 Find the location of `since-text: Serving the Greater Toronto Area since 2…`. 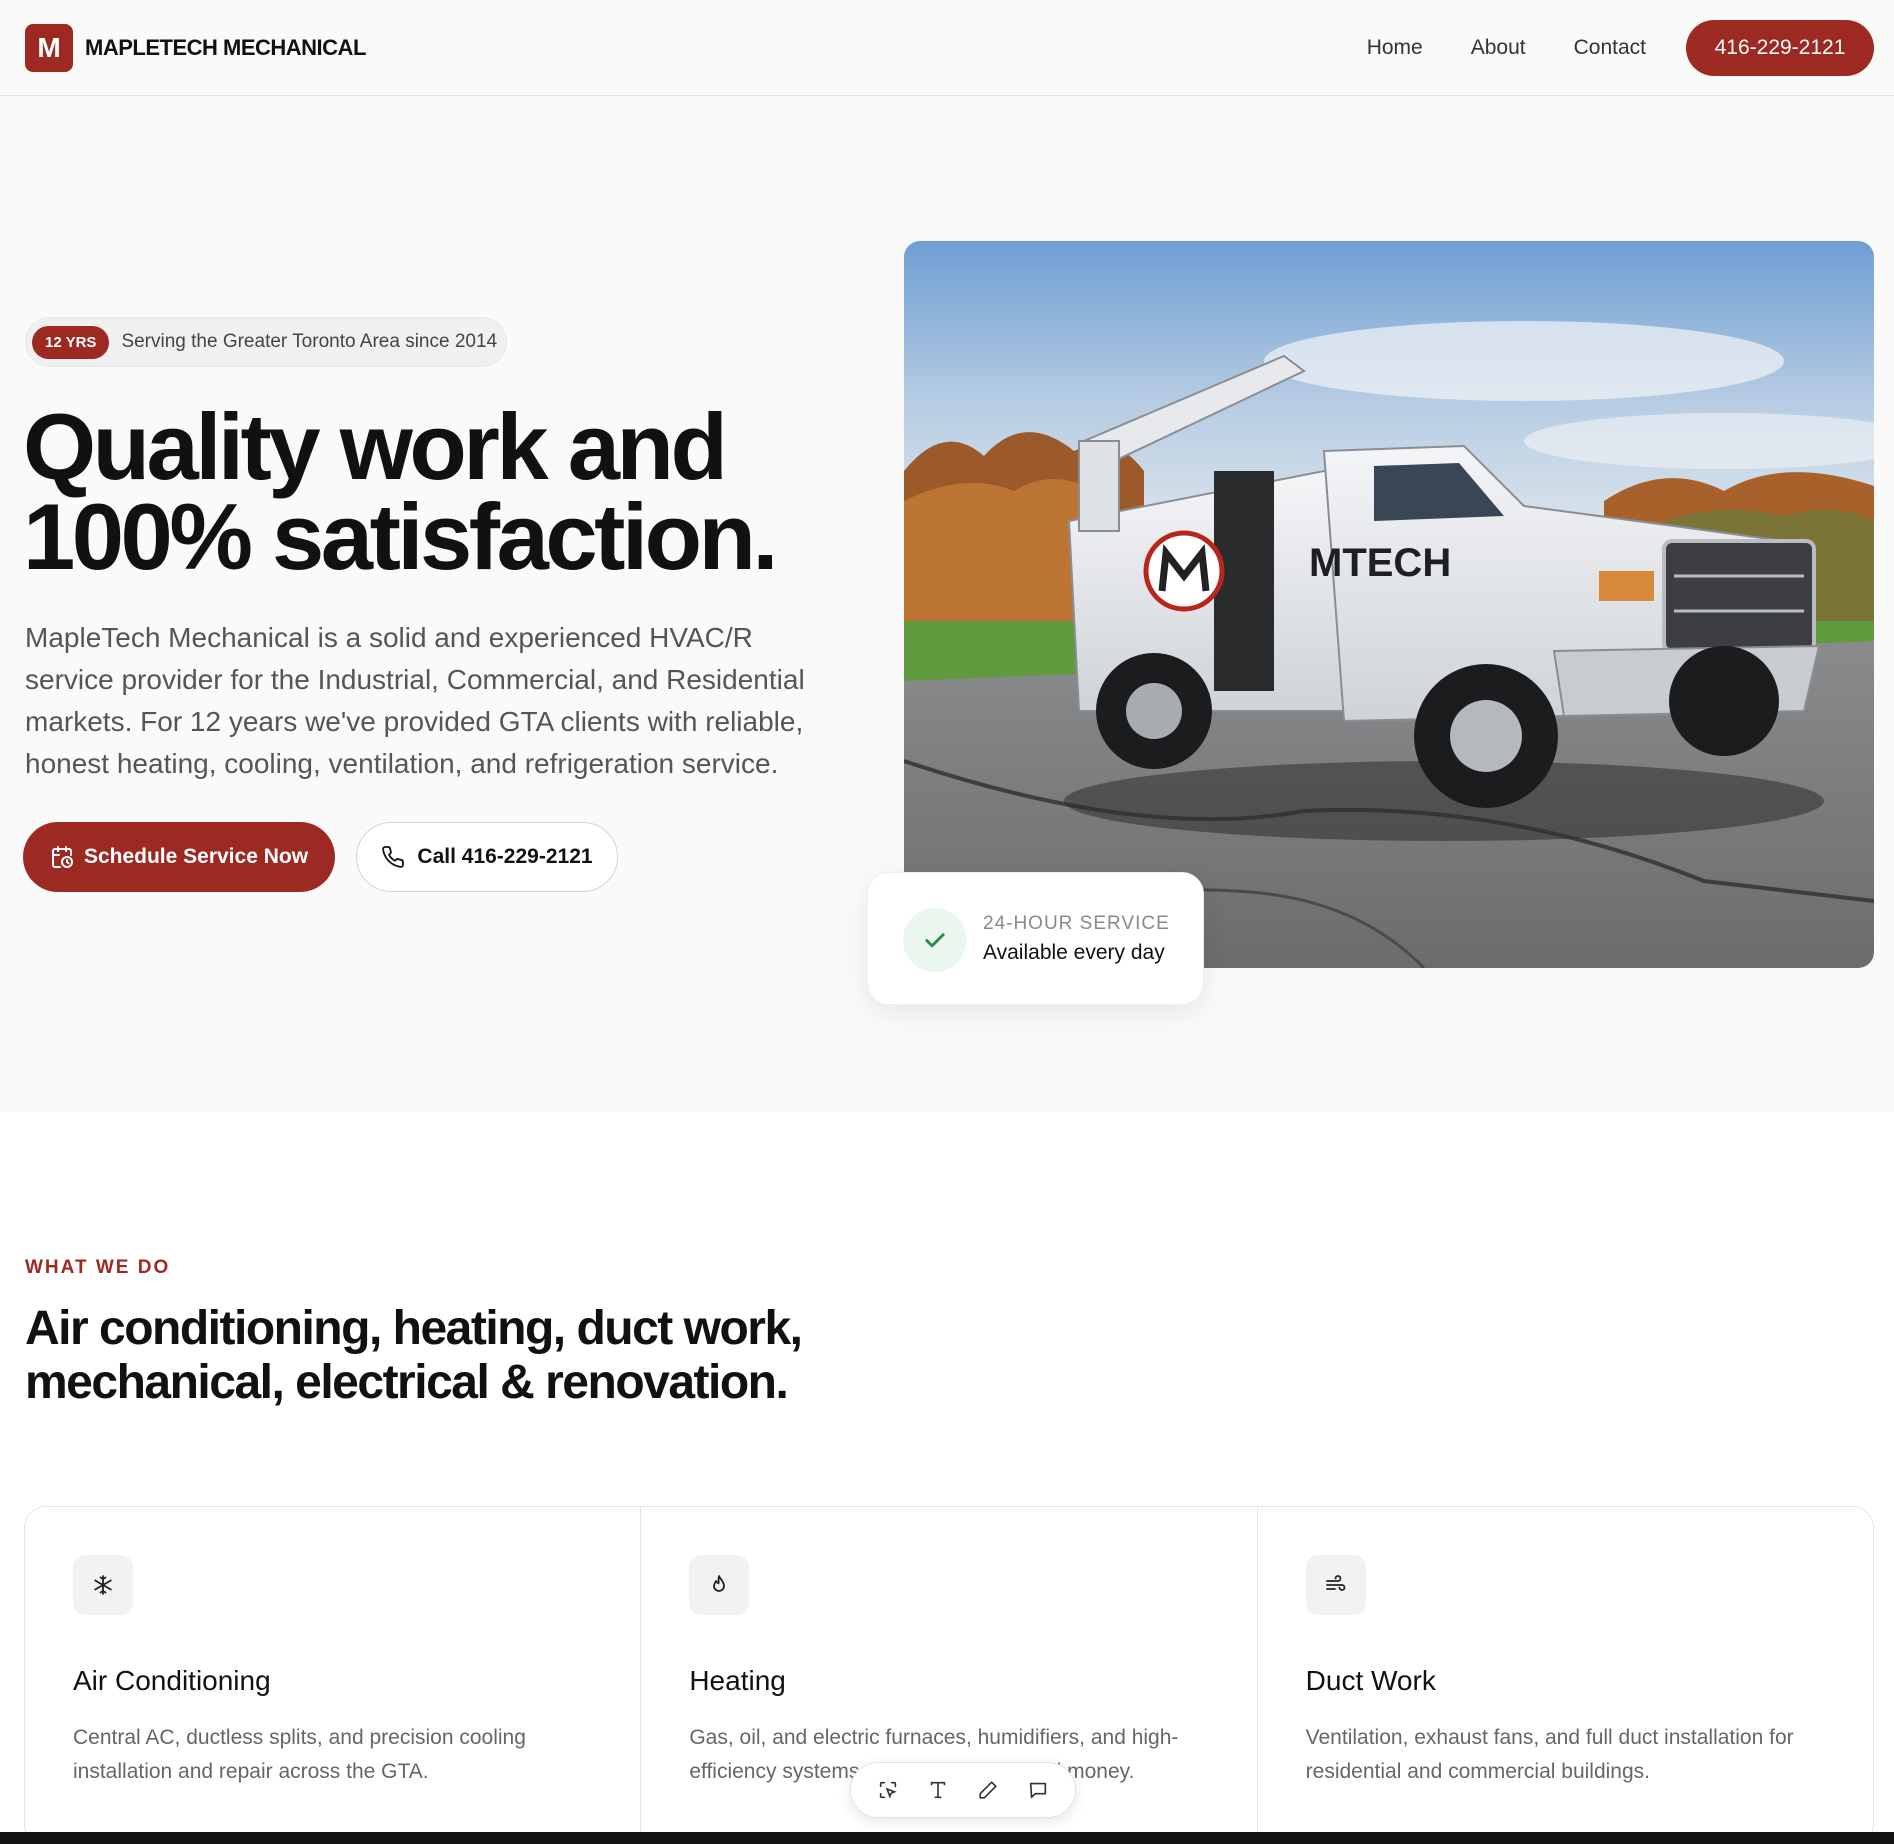

since-text: Serving the Greater Toronto Area since 2… is located at coordinates (309, 341).